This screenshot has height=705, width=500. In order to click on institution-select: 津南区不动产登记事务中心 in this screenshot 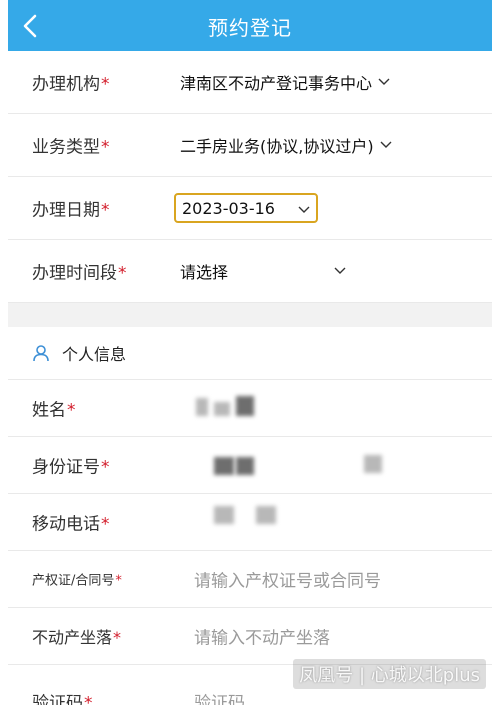, I will do `click(285, 82)`.